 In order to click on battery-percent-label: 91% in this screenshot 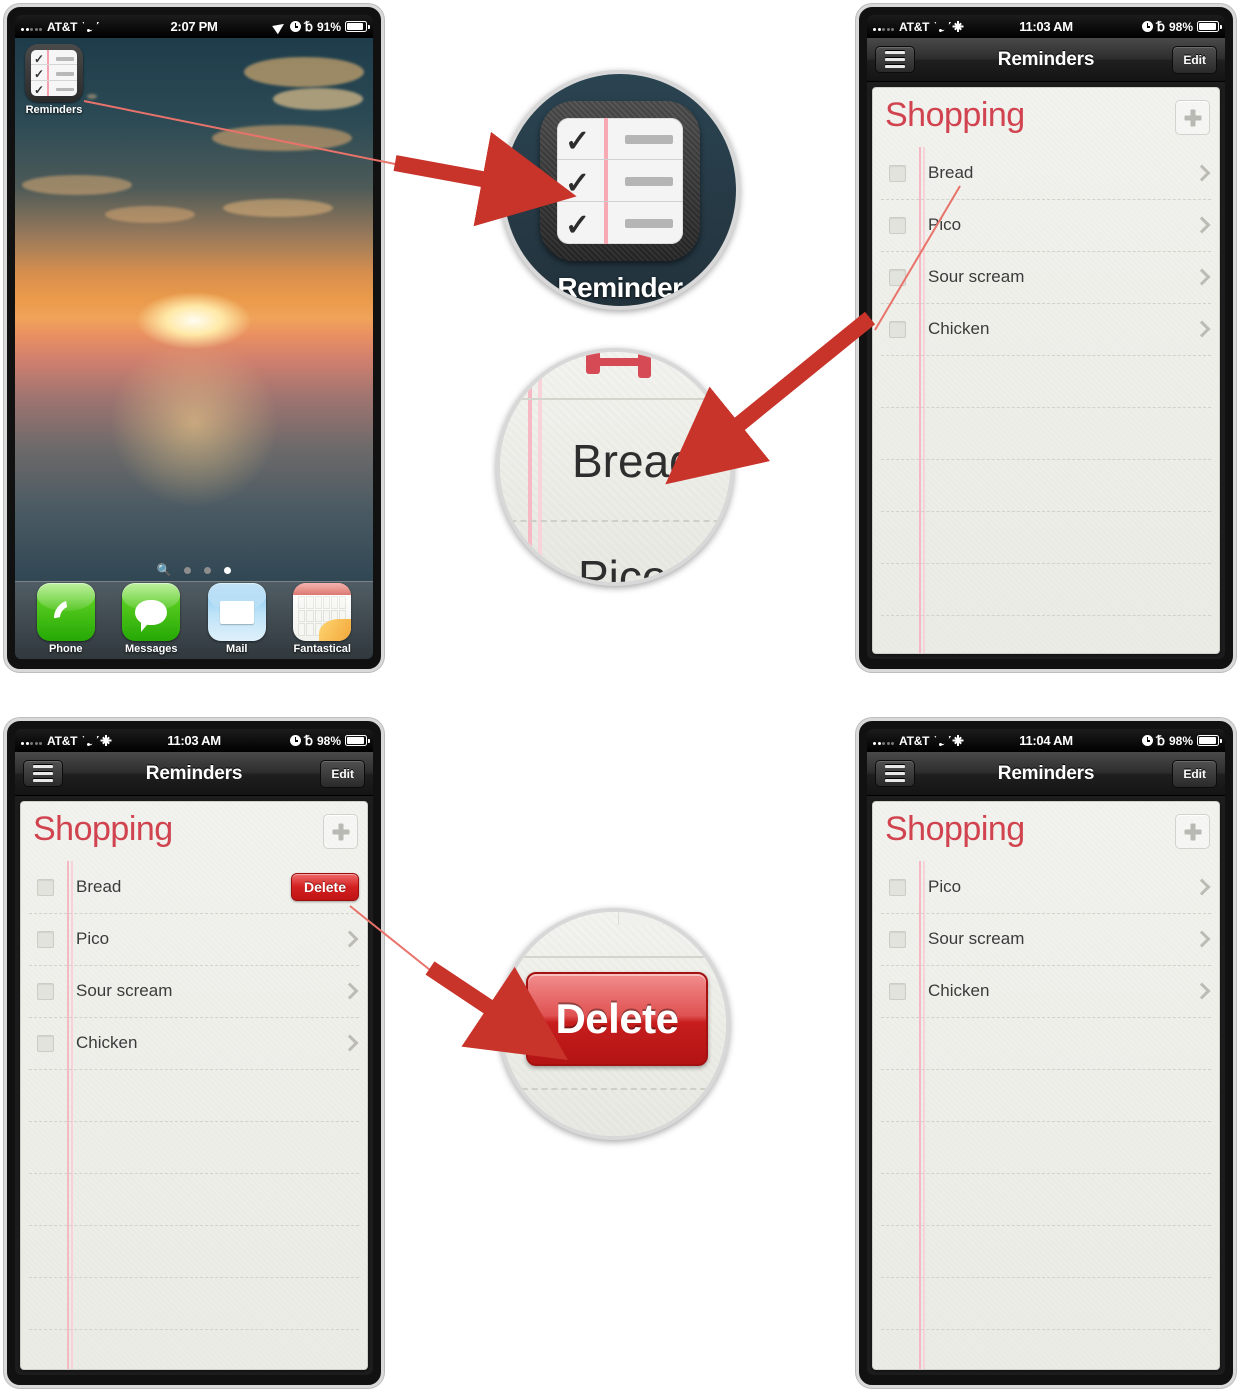, I will do `click(328, 26)`.